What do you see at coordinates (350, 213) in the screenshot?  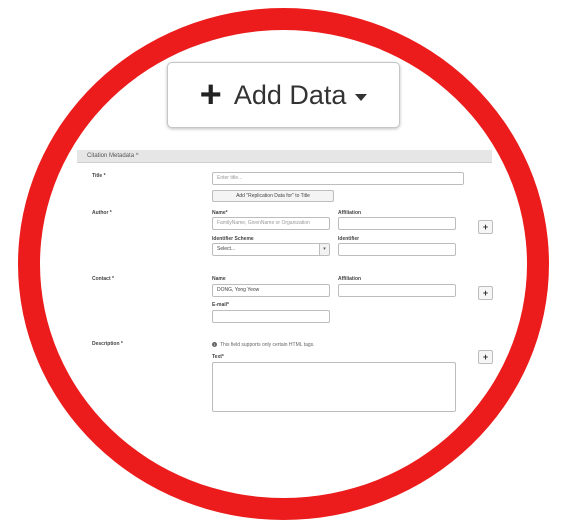 I see `author-affiliation-label: Affiliation` at bounding box center [350, 213].